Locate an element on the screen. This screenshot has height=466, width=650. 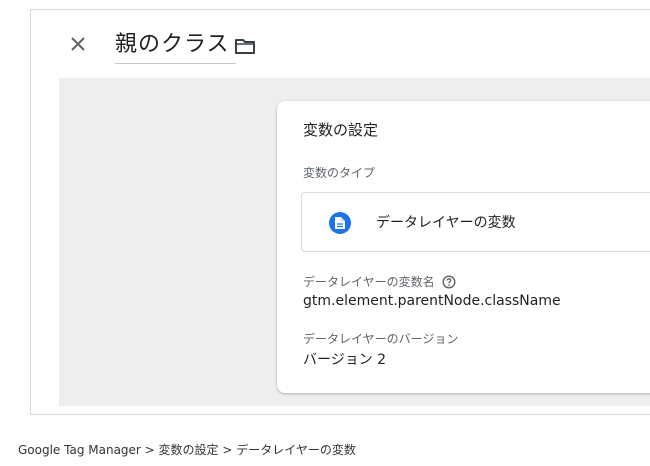
folder-icon is located at coordinates (245, 46).